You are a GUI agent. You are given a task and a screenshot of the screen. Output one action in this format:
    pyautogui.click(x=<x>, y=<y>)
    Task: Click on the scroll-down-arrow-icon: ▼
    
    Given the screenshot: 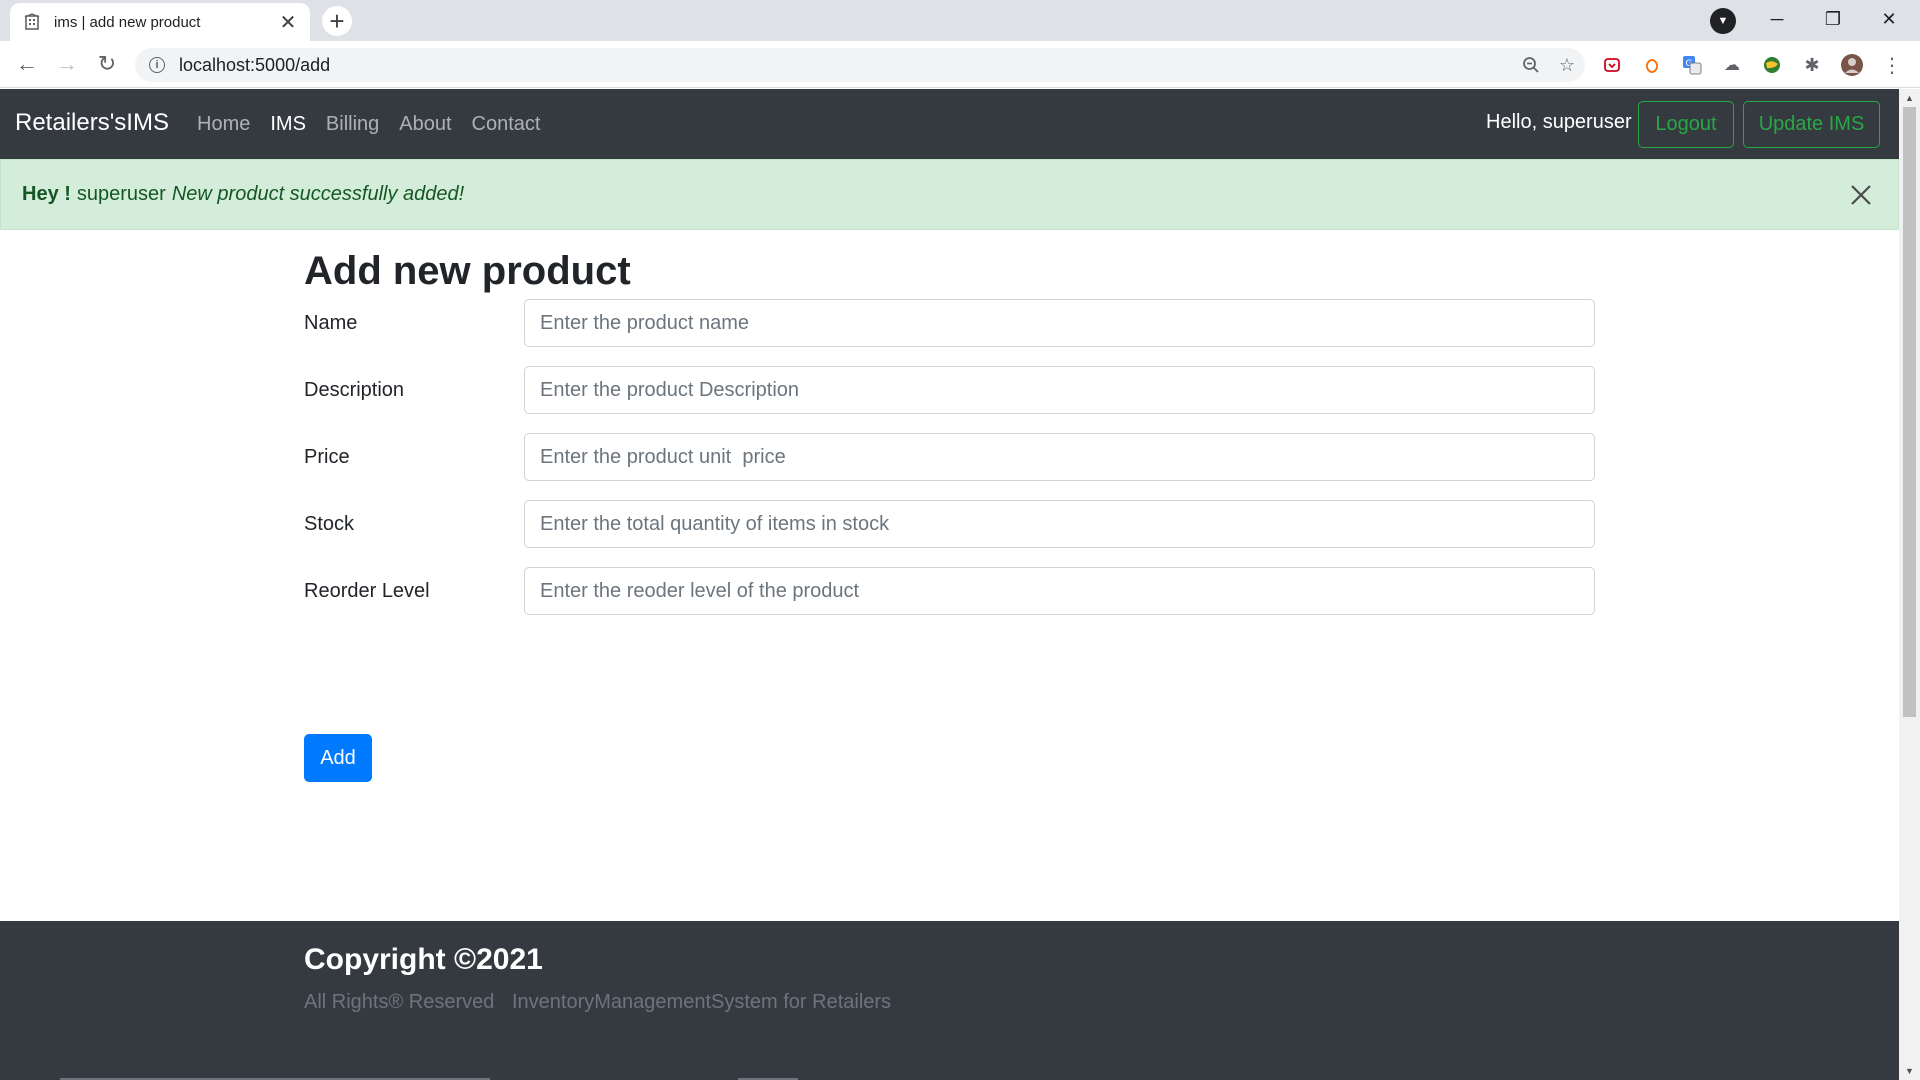 What is the action you would take?
    pyautogui.click(x=1909, y=1071)
    